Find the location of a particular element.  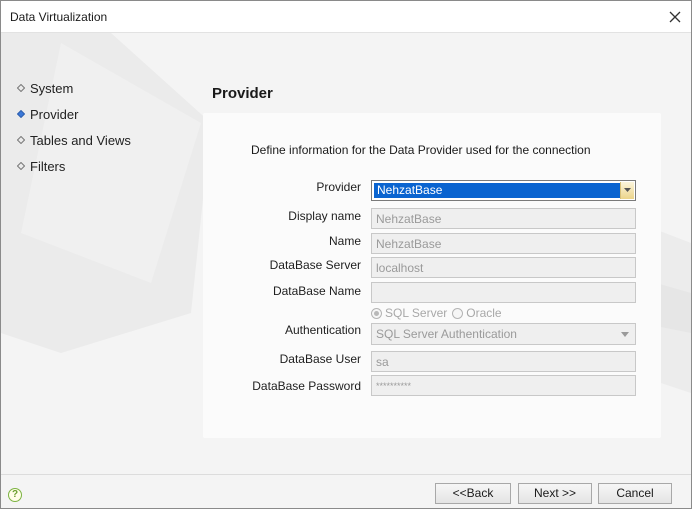

display-name-label: Display name is located at coordinates (324, 216).